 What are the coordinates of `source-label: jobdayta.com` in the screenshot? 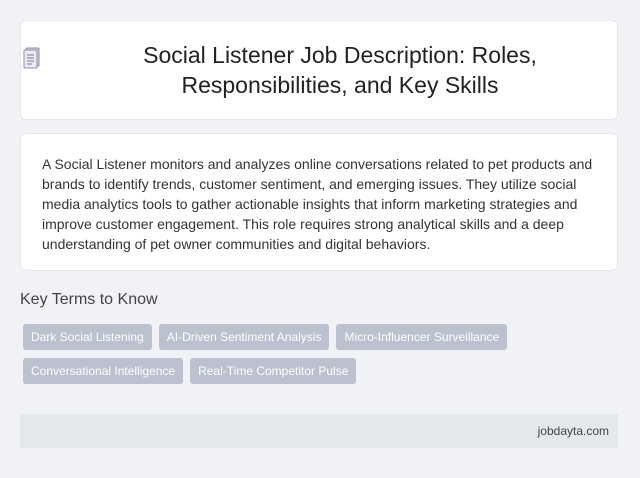 It's located at (573, 431).